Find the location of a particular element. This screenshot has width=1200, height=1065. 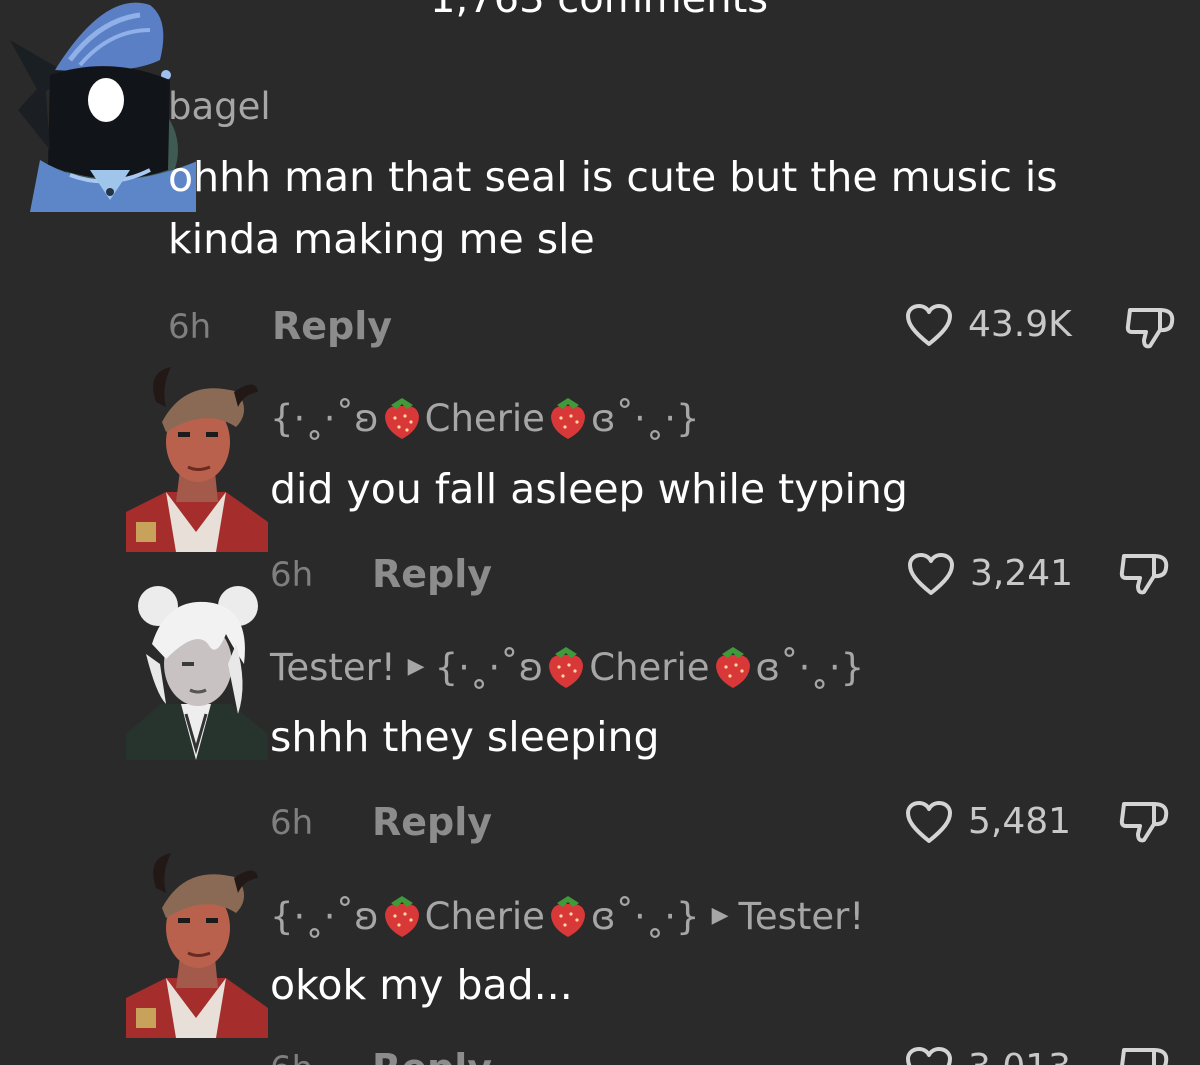

avatar-tester is located at coordinates (197, 672).